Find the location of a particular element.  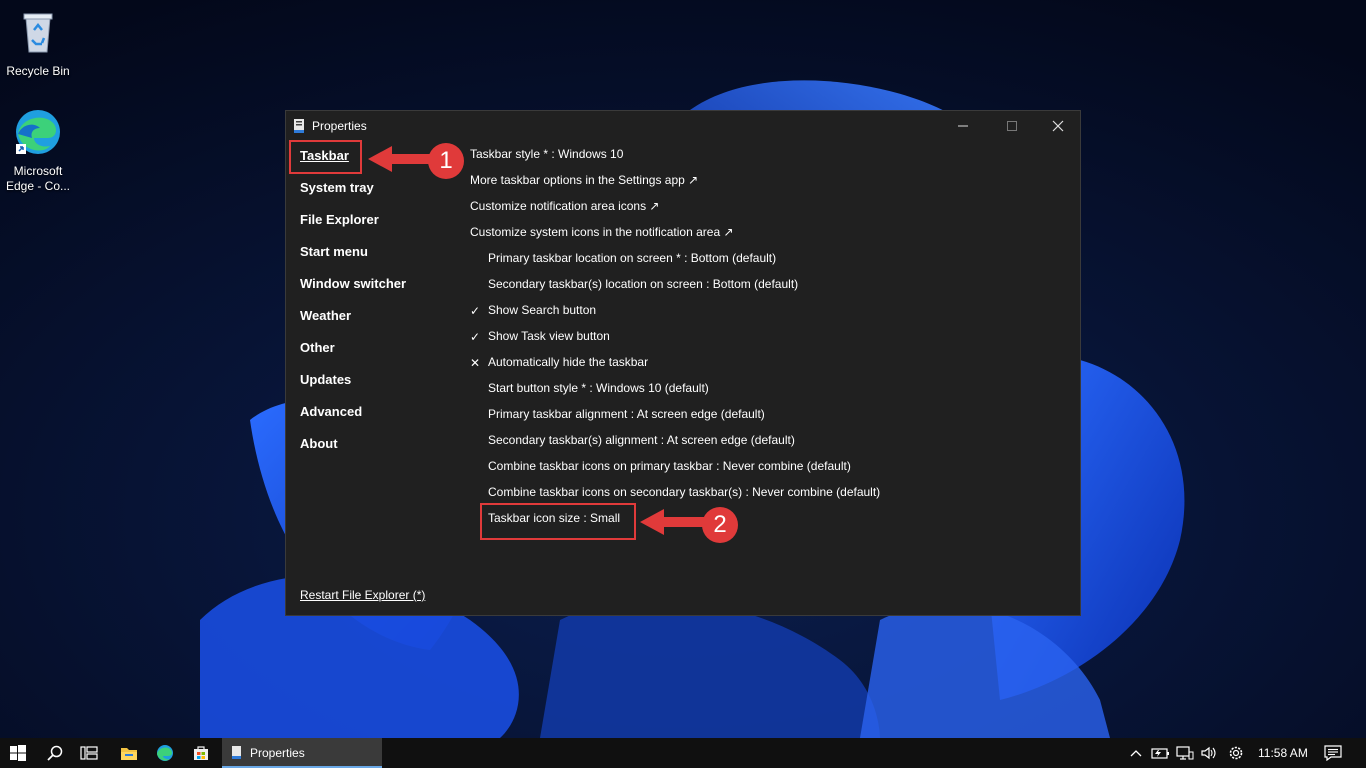

close-button is located at coordinates (1058, 126).